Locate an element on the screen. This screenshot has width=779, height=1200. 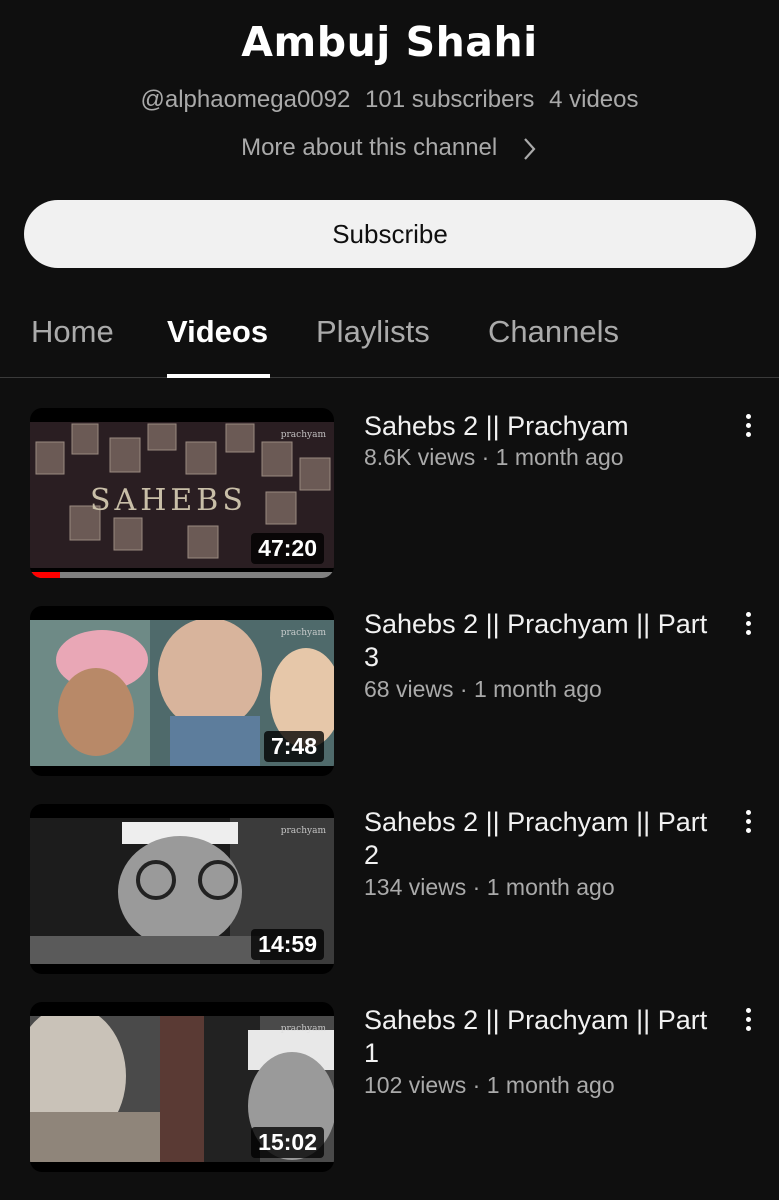
video-views: 8.6K views is located at coordinates (420, 457).